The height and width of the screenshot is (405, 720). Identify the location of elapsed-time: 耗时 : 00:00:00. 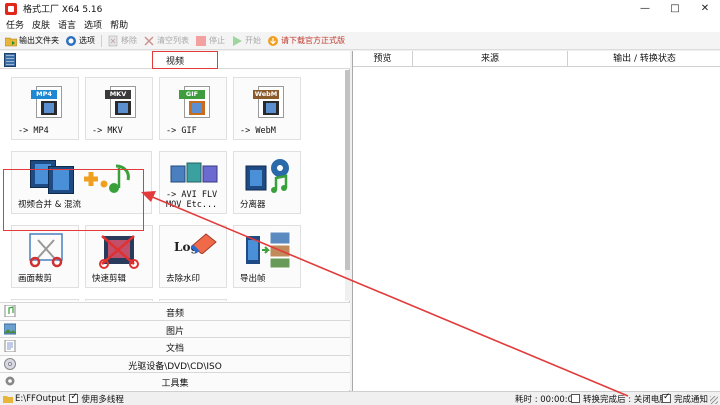
(546, 399).